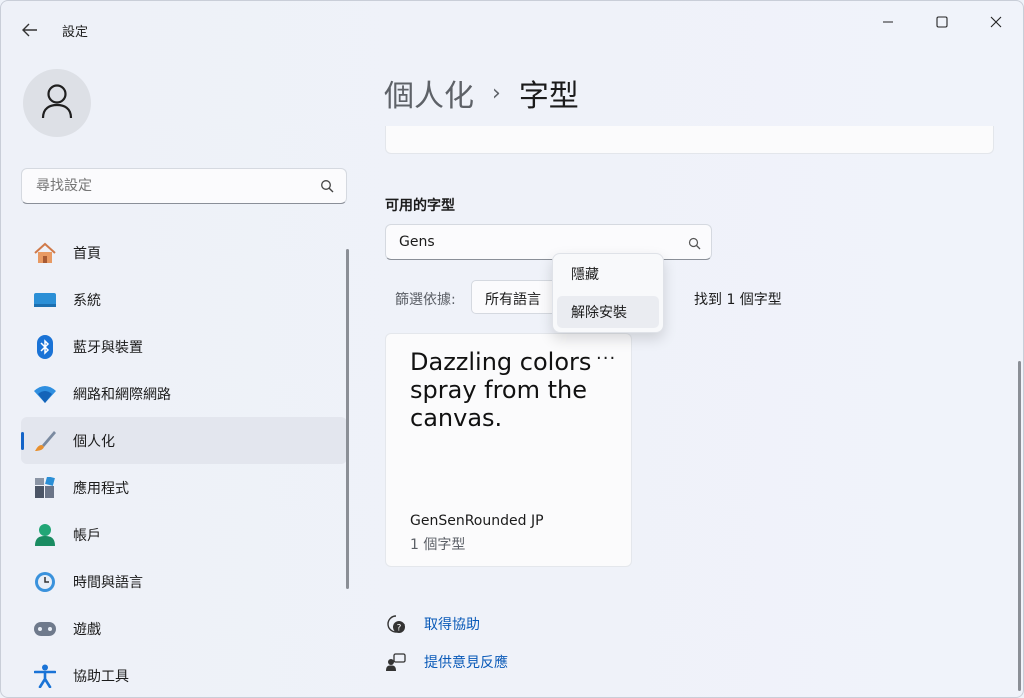  Describe the element at coordinates (347, 419) in the screenshot. I see `sidebar-scrollbar` at that location.